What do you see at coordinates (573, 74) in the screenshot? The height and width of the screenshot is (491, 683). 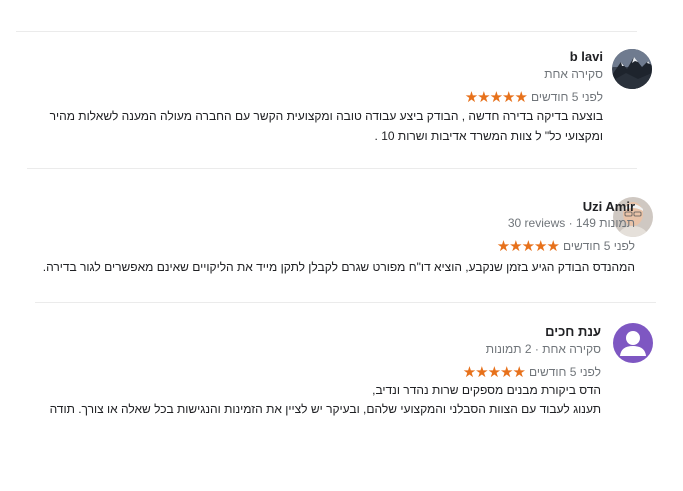 I see `reviewer-meta: סקירה אחת` at bounding box center [573, 74].